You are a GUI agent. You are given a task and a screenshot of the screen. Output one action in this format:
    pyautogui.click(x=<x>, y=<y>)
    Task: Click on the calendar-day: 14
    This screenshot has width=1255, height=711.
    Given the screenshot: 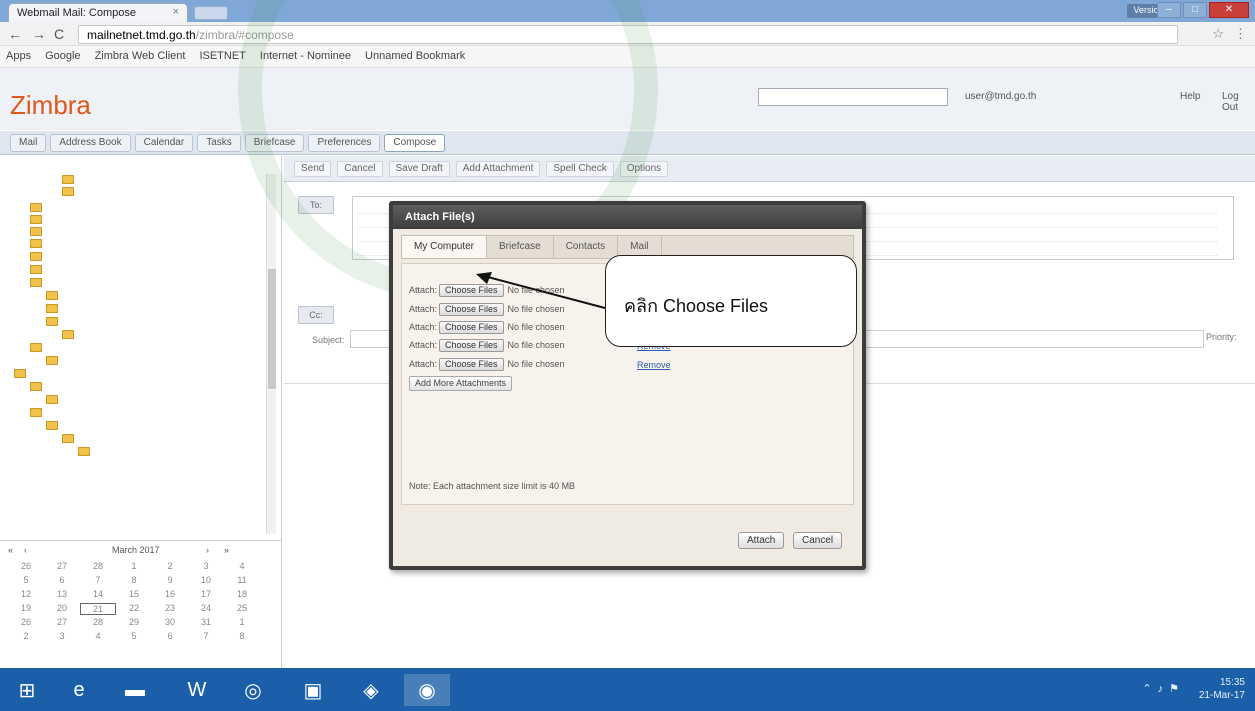 What is the action you would take?
    pyautogui.click(x=98, y=595)
    